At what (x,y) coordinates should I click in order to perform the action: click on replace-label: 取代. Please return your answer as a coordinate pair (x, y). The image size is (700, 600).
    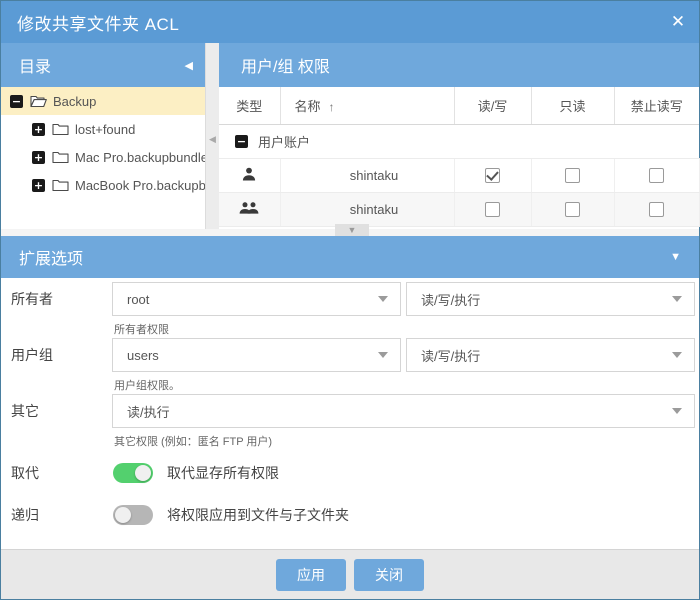
    Looking at the image, I should click on (25, 473).